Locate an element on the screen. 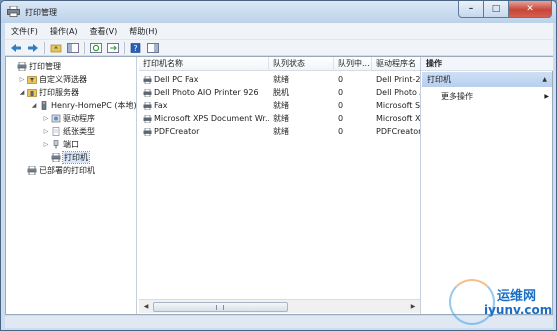 This screenshot has width=557, height=331. export-list-icon is located at coordinates (113, 47).